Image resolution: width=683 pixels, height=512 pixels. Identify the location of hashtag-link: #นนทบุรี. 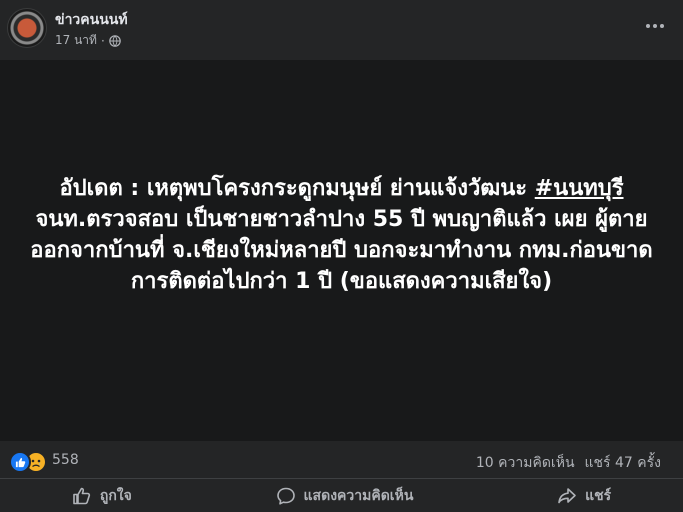
(579, 188).